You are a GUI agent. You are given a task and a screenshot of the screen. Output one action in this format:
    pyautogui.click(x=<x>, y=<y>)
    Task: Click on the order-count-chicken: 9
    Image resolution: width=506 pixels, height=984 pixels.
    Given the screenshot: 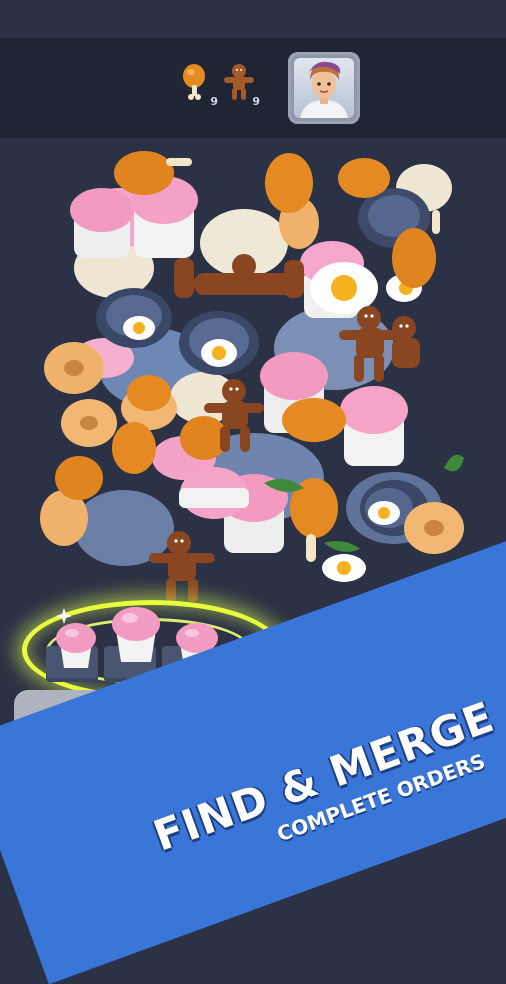 What is the action you would take?
    pyautogui.click(x=214, y=101)
    